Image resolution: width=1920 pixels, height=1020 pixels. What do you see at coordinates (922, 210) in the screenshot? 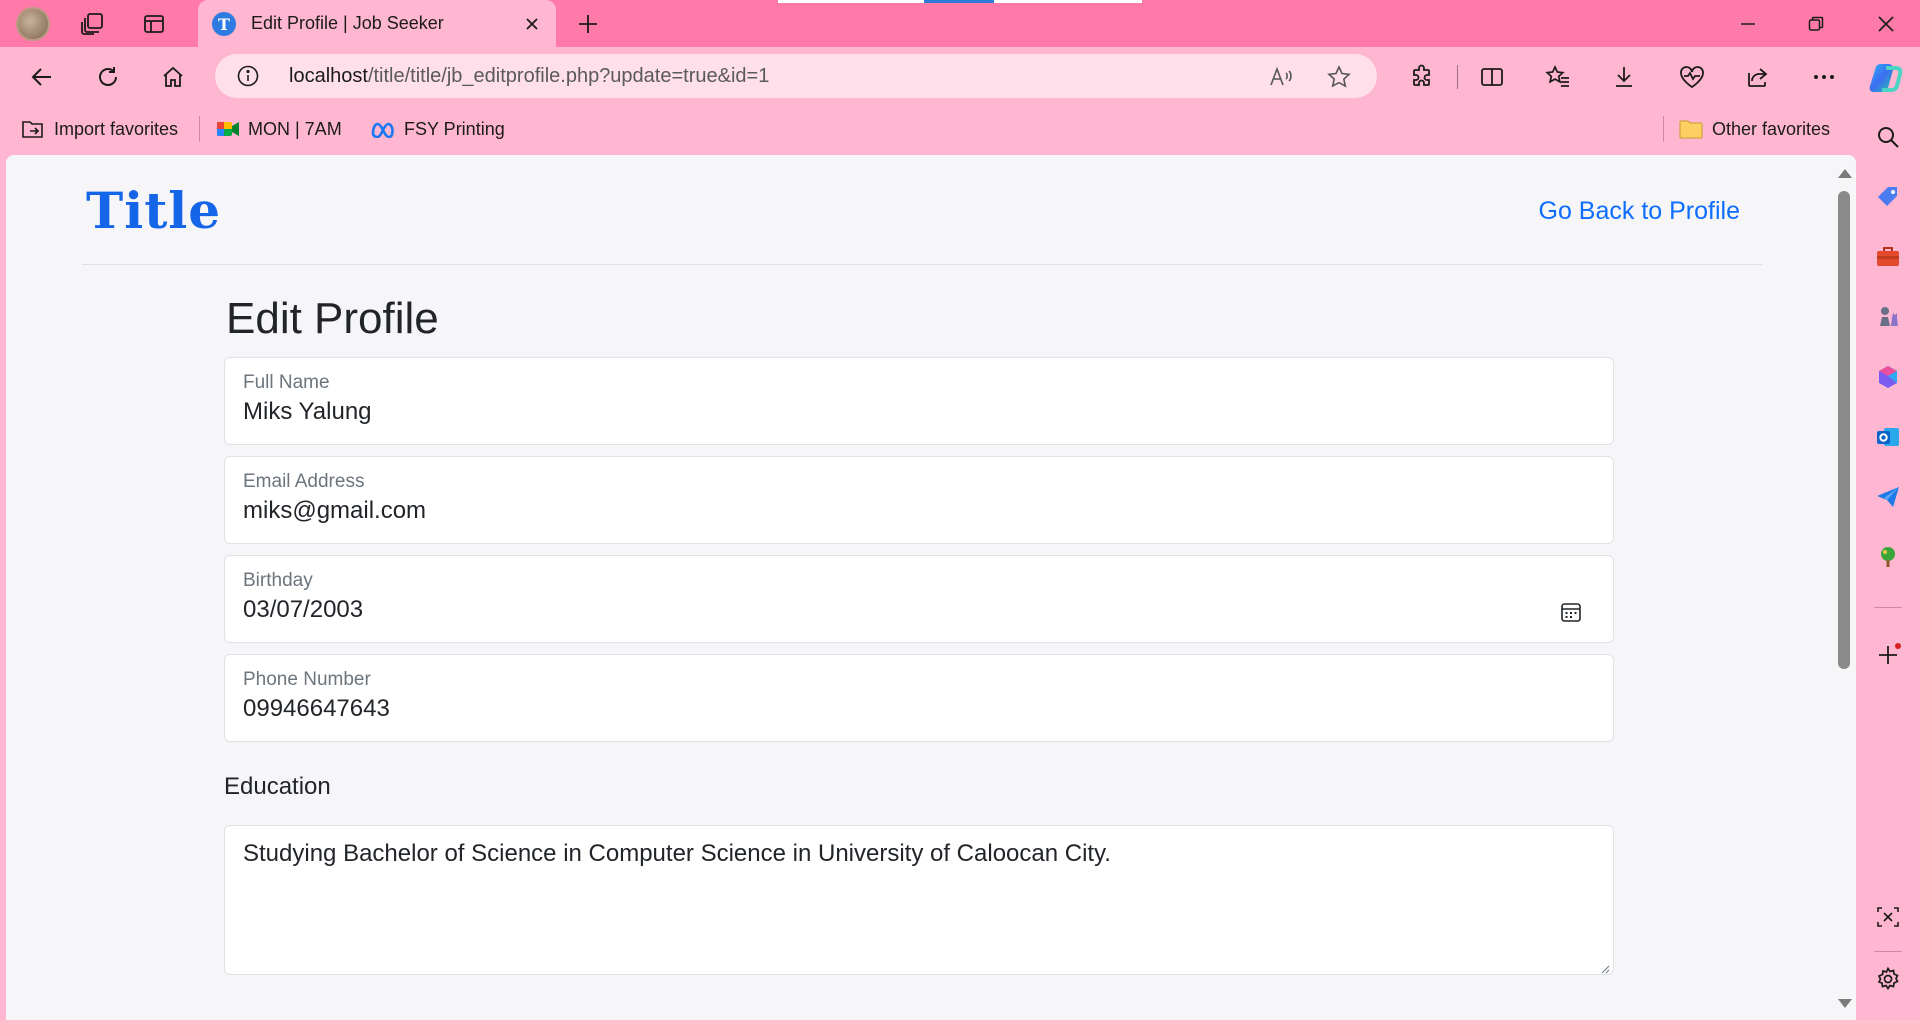
I see `site-header: Title Go Back to Profile` at bounding box center [922, 210].